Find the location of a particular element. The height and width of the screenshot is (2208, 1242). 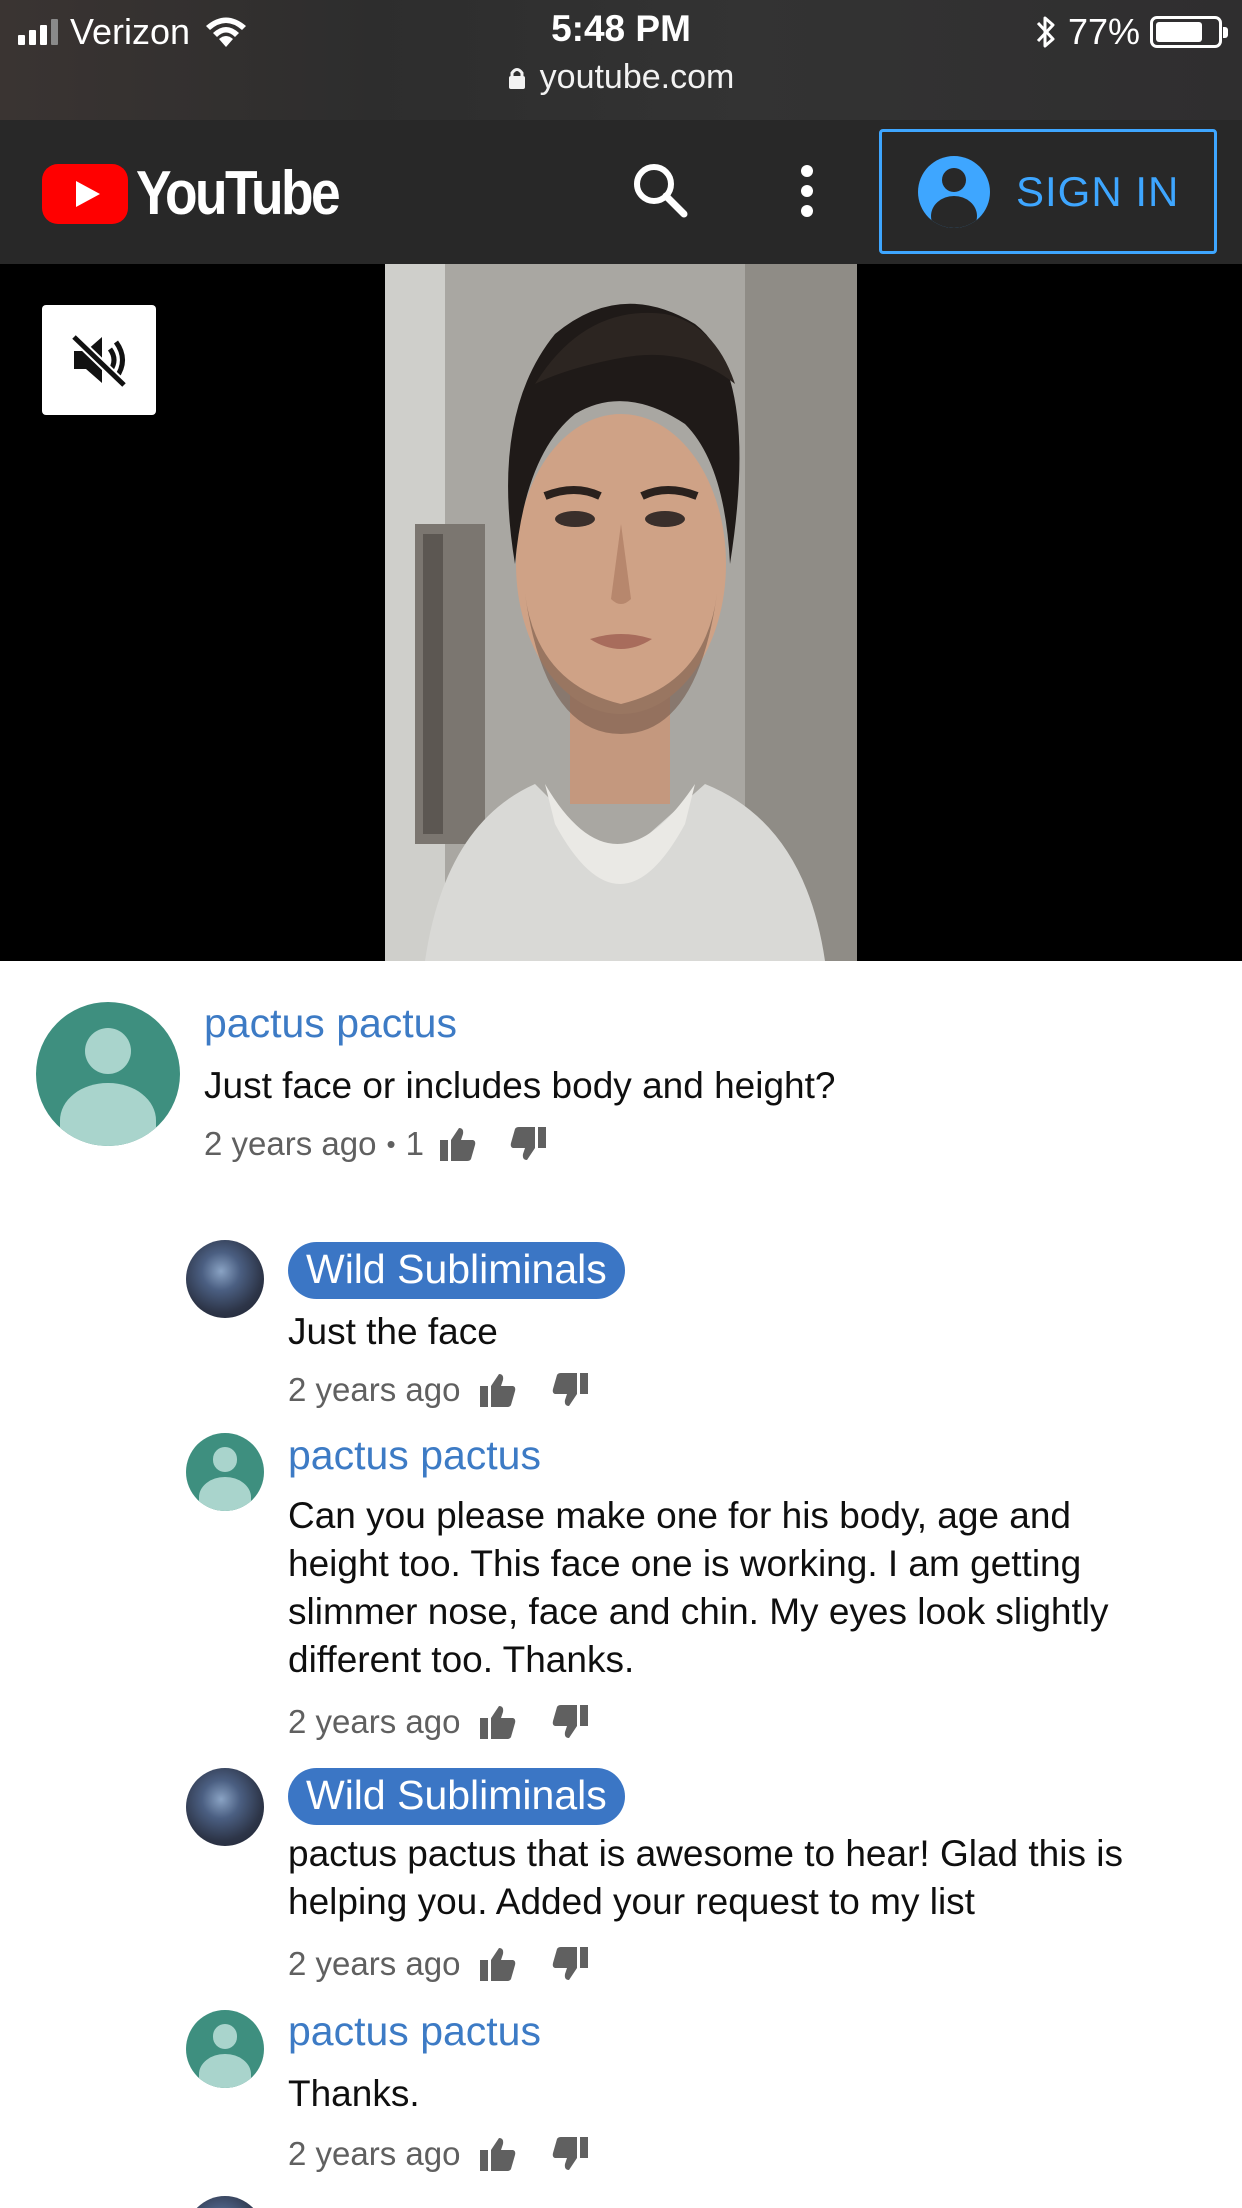

status-right: 77% is located at coordinates (1131, 32).